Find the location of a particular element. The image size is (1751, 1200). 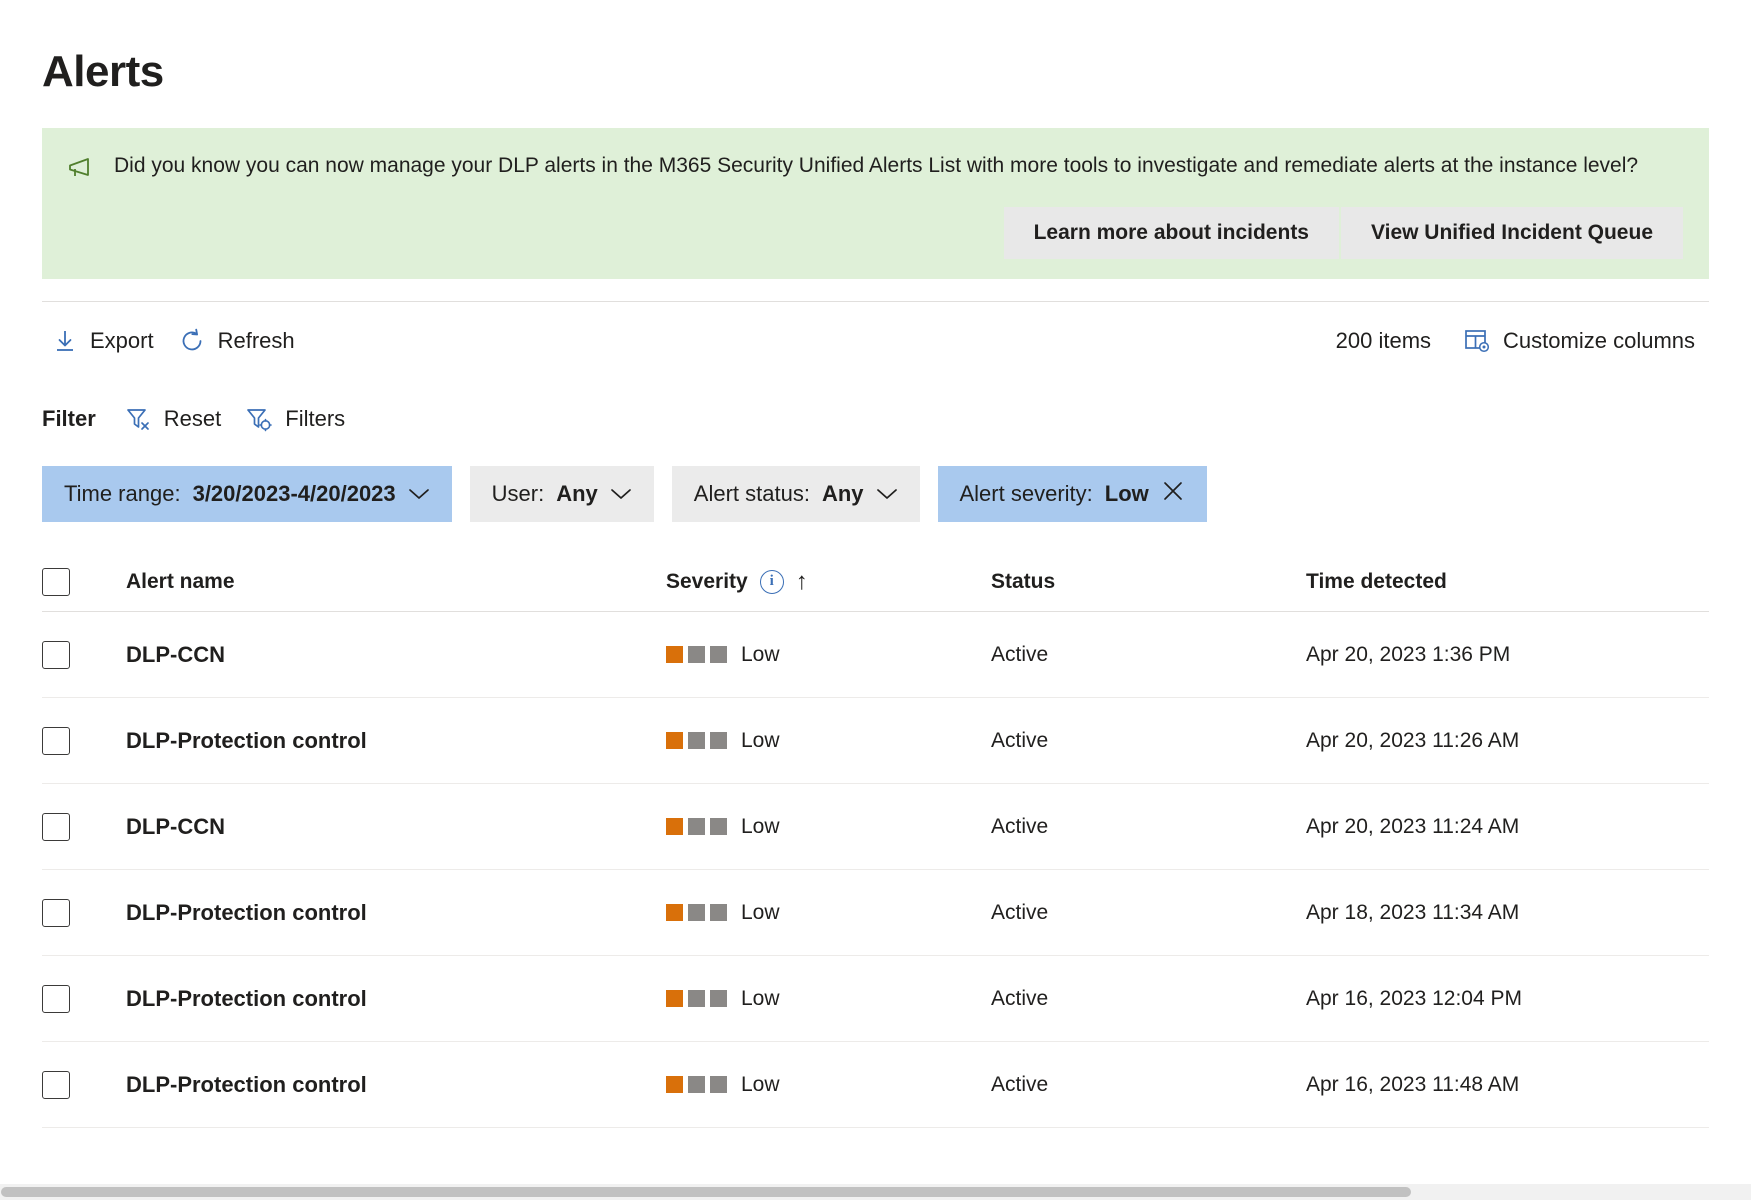

column-header-severity: Severity i ↑ is located at coordinates (828, 581).